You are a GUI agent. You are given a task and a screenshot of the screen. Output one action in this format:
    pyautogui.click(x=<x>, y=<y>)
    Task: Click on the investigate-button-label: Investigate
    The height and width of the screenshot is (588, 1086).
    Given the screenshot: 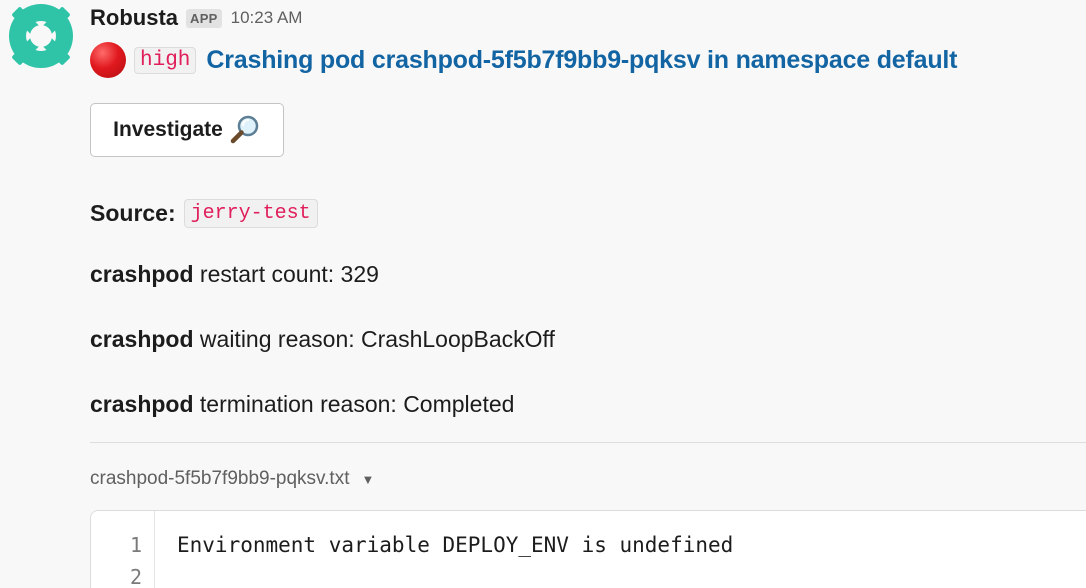 What is the action you would take?
    pyautogui.click(x=168, y=129)
    